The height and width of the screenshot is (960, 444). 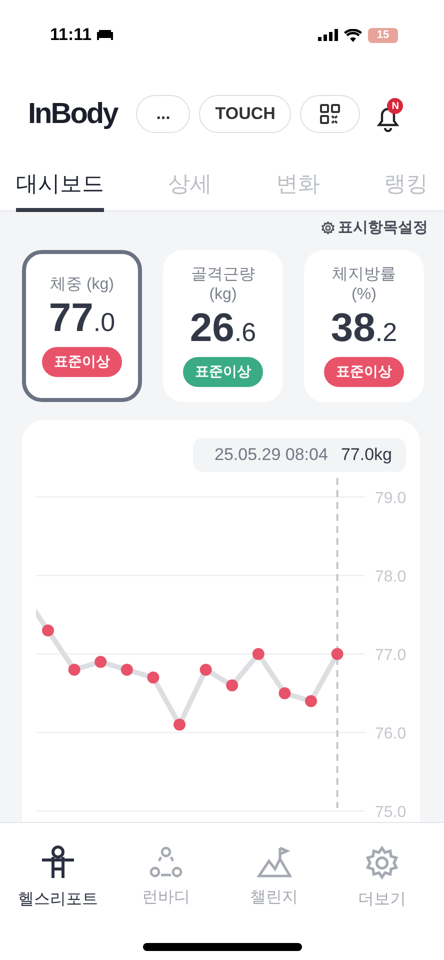 I want to click on measurement-date: 25.05.29 08:04, so click(x=271, y=455).